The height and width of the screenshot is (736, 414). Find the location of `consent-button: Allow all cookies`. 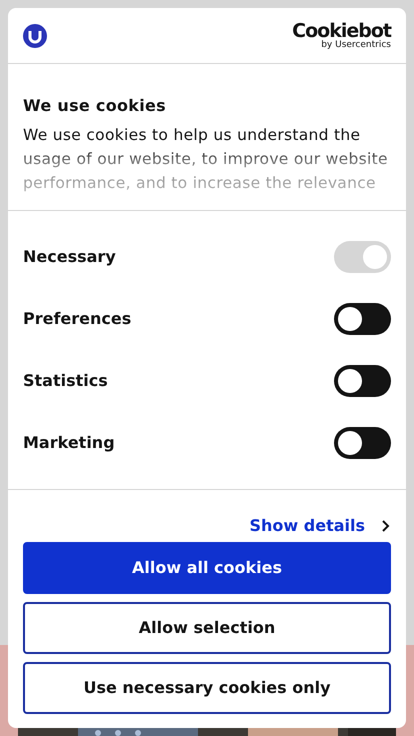

consent-button: Allow all cookies is located at coordinates (207, 568).